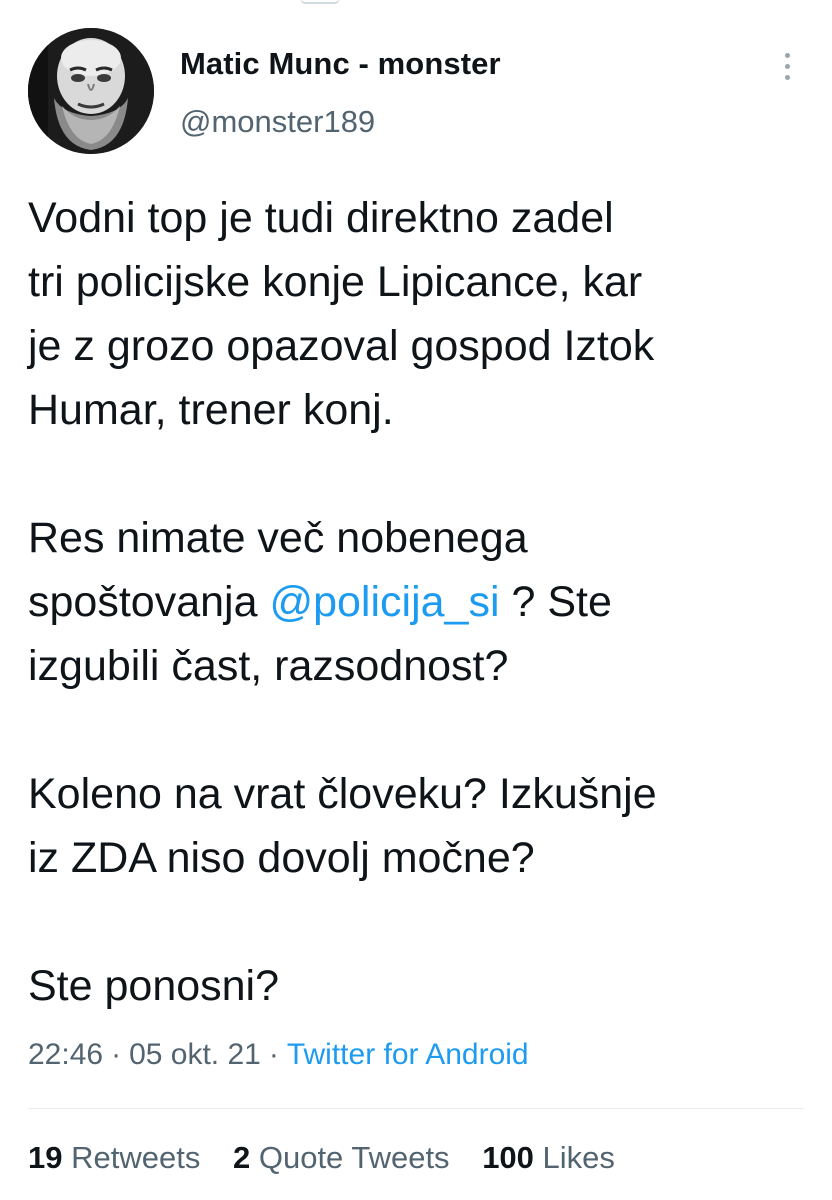  Describe the element at coordinates (320, 2) in the screenshot. I see `top-edge-decoration` at that location.